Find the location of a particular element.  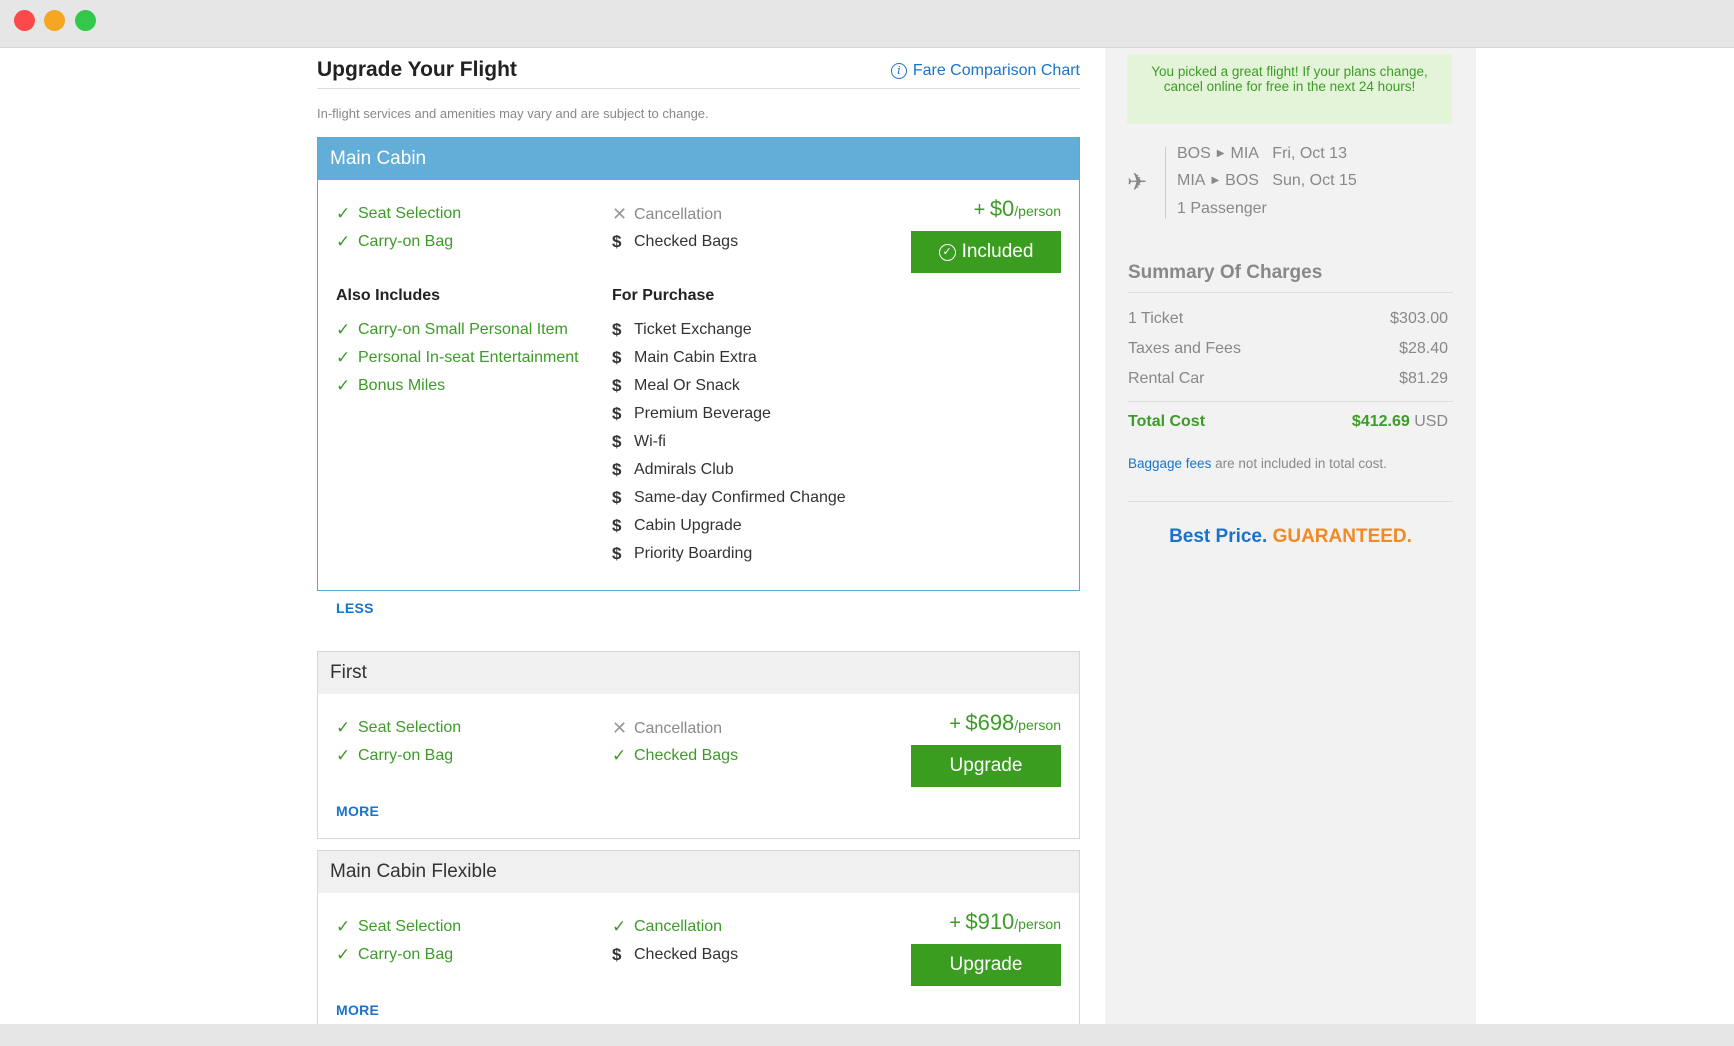

charge-row: Taxes and Fees $28.40 is located at coordinates (1288, 348).